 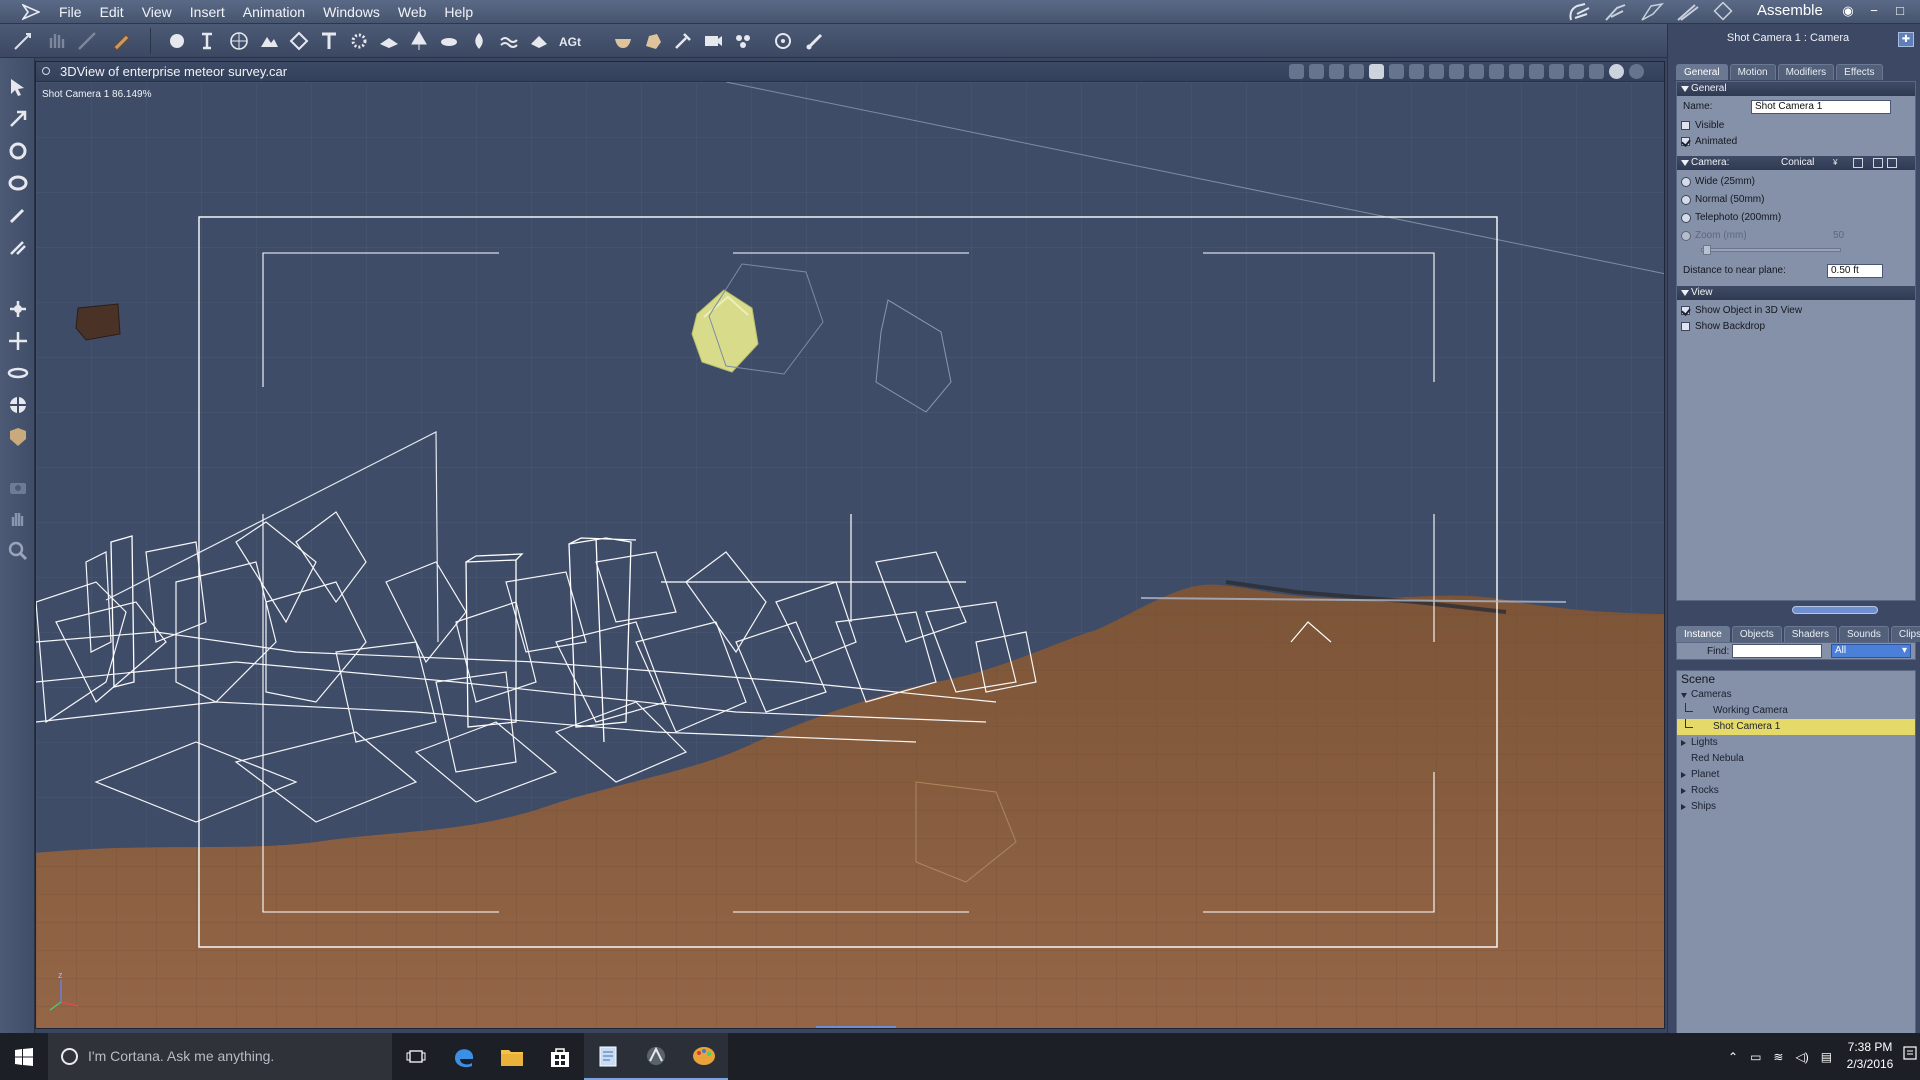 I want to click on tree-item: Rocks, so click(x=1796, y=791).